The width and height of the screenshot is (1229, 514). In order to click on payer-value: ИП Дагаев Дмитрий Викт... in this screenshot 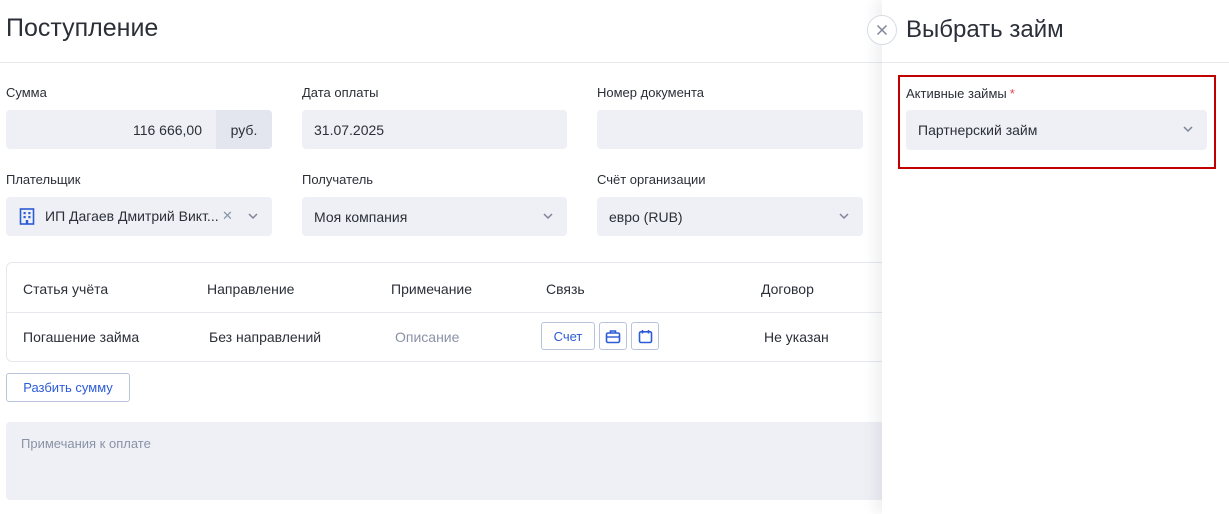, I will do `click(132, 216)`.